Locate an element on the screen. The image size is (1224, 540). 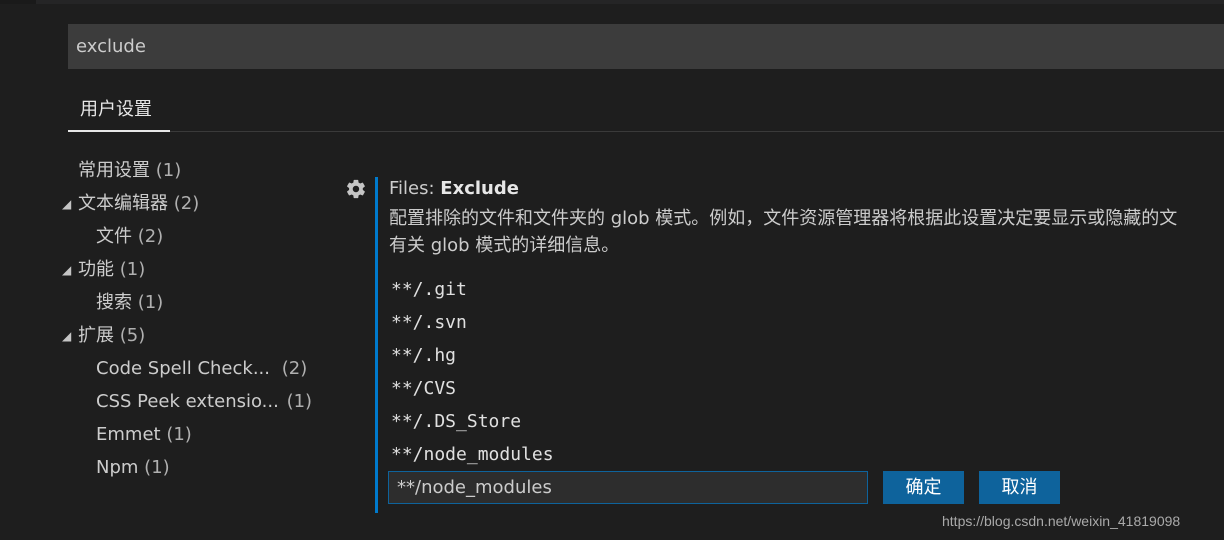
toc-item-label: 文本编辑器 is located at coordinates (123, 203).